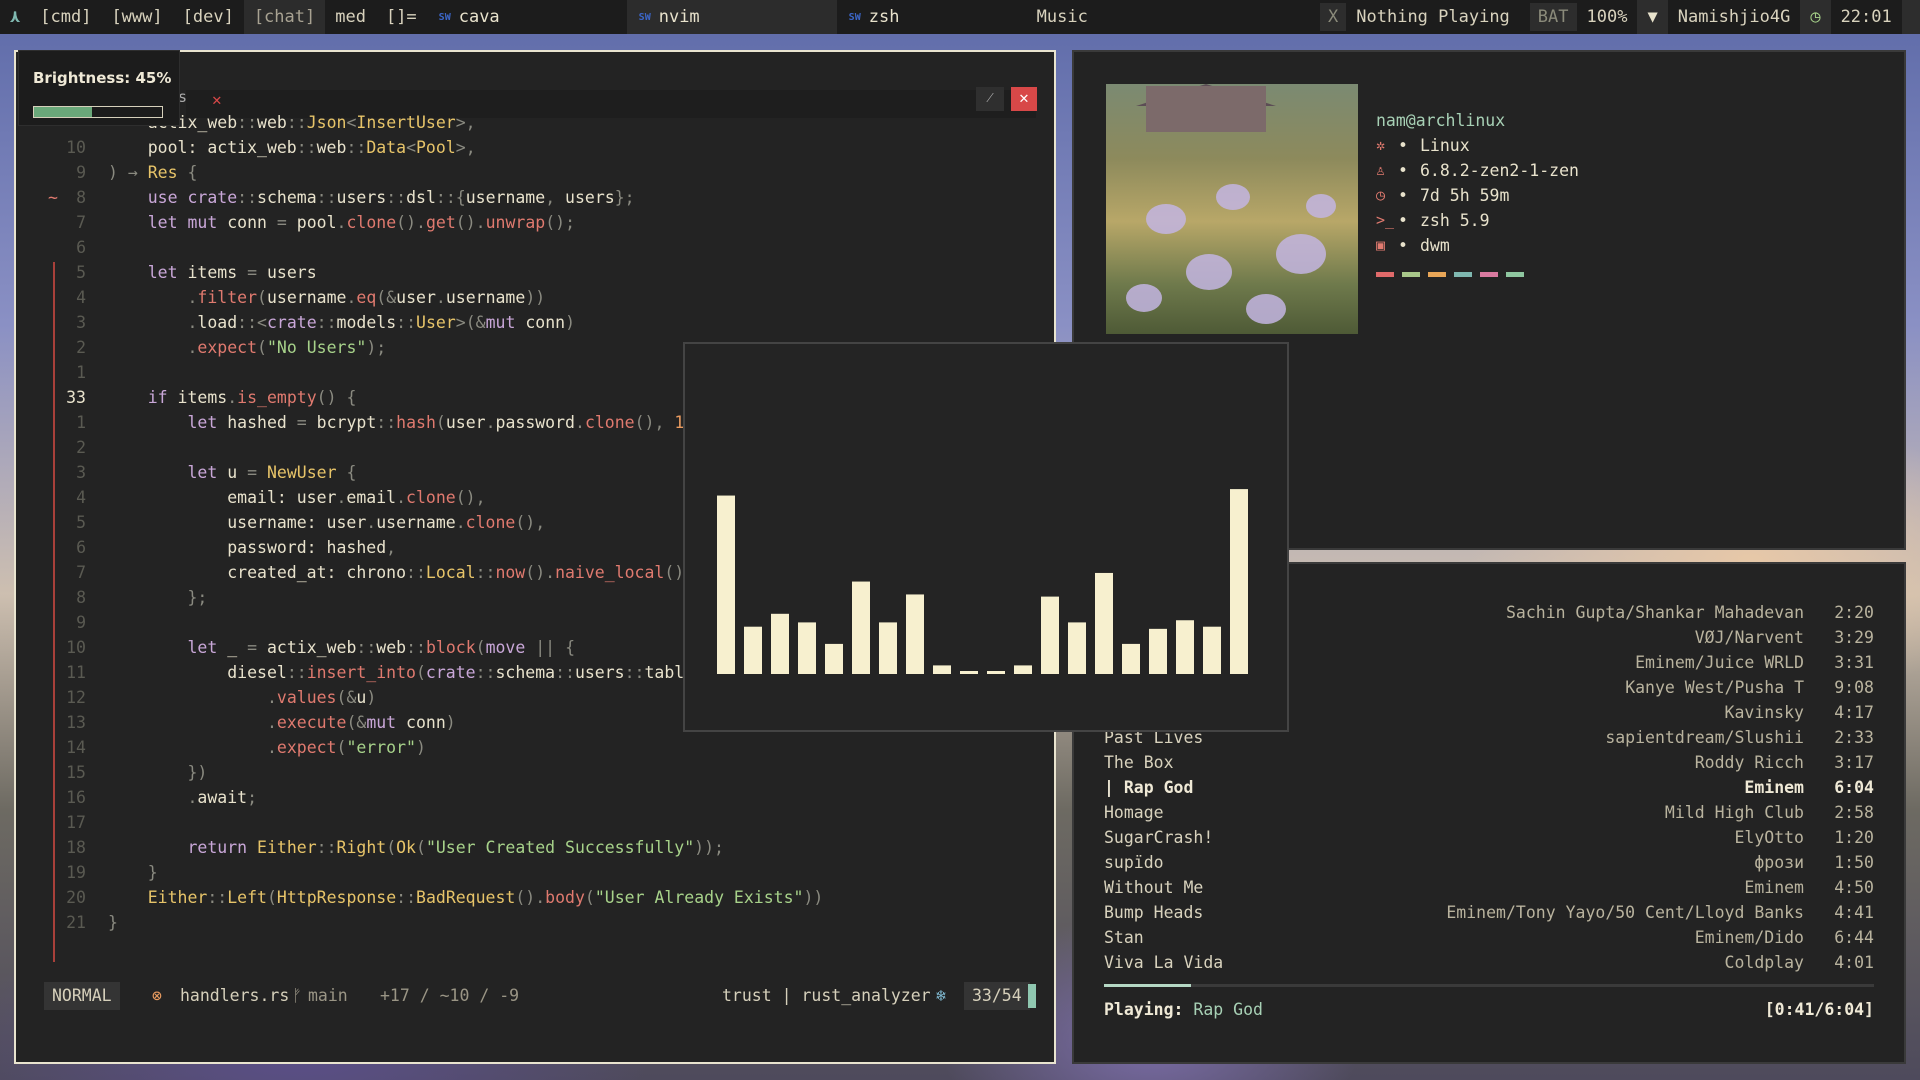  What do you see at coordinates (381, 647) in the screenshot?
I see `code-text: let _ = actix_web::web::block(move || {` at bounding box center [381, 647].